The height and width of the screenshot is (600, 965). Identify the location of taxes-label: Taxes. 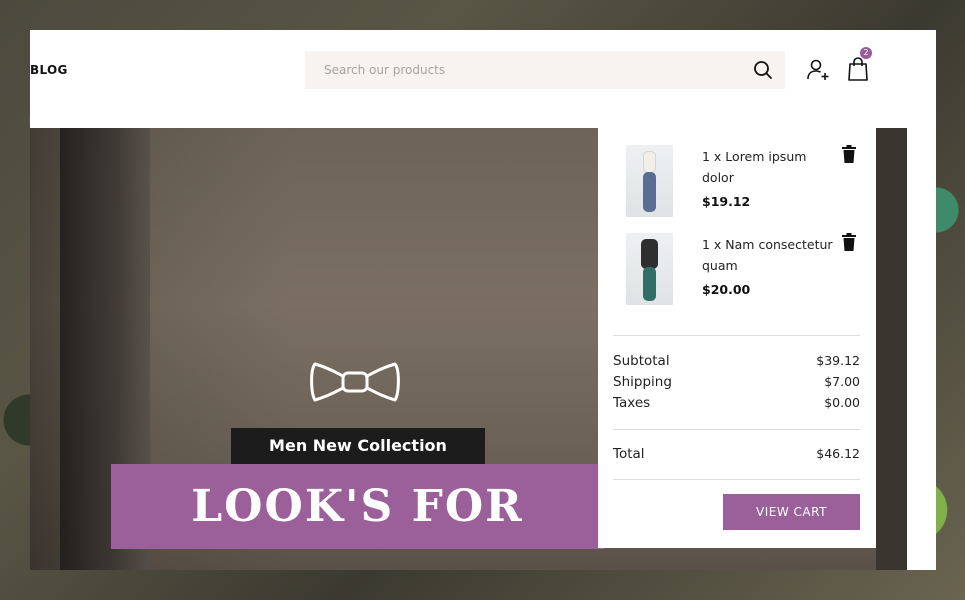
(632, 403).